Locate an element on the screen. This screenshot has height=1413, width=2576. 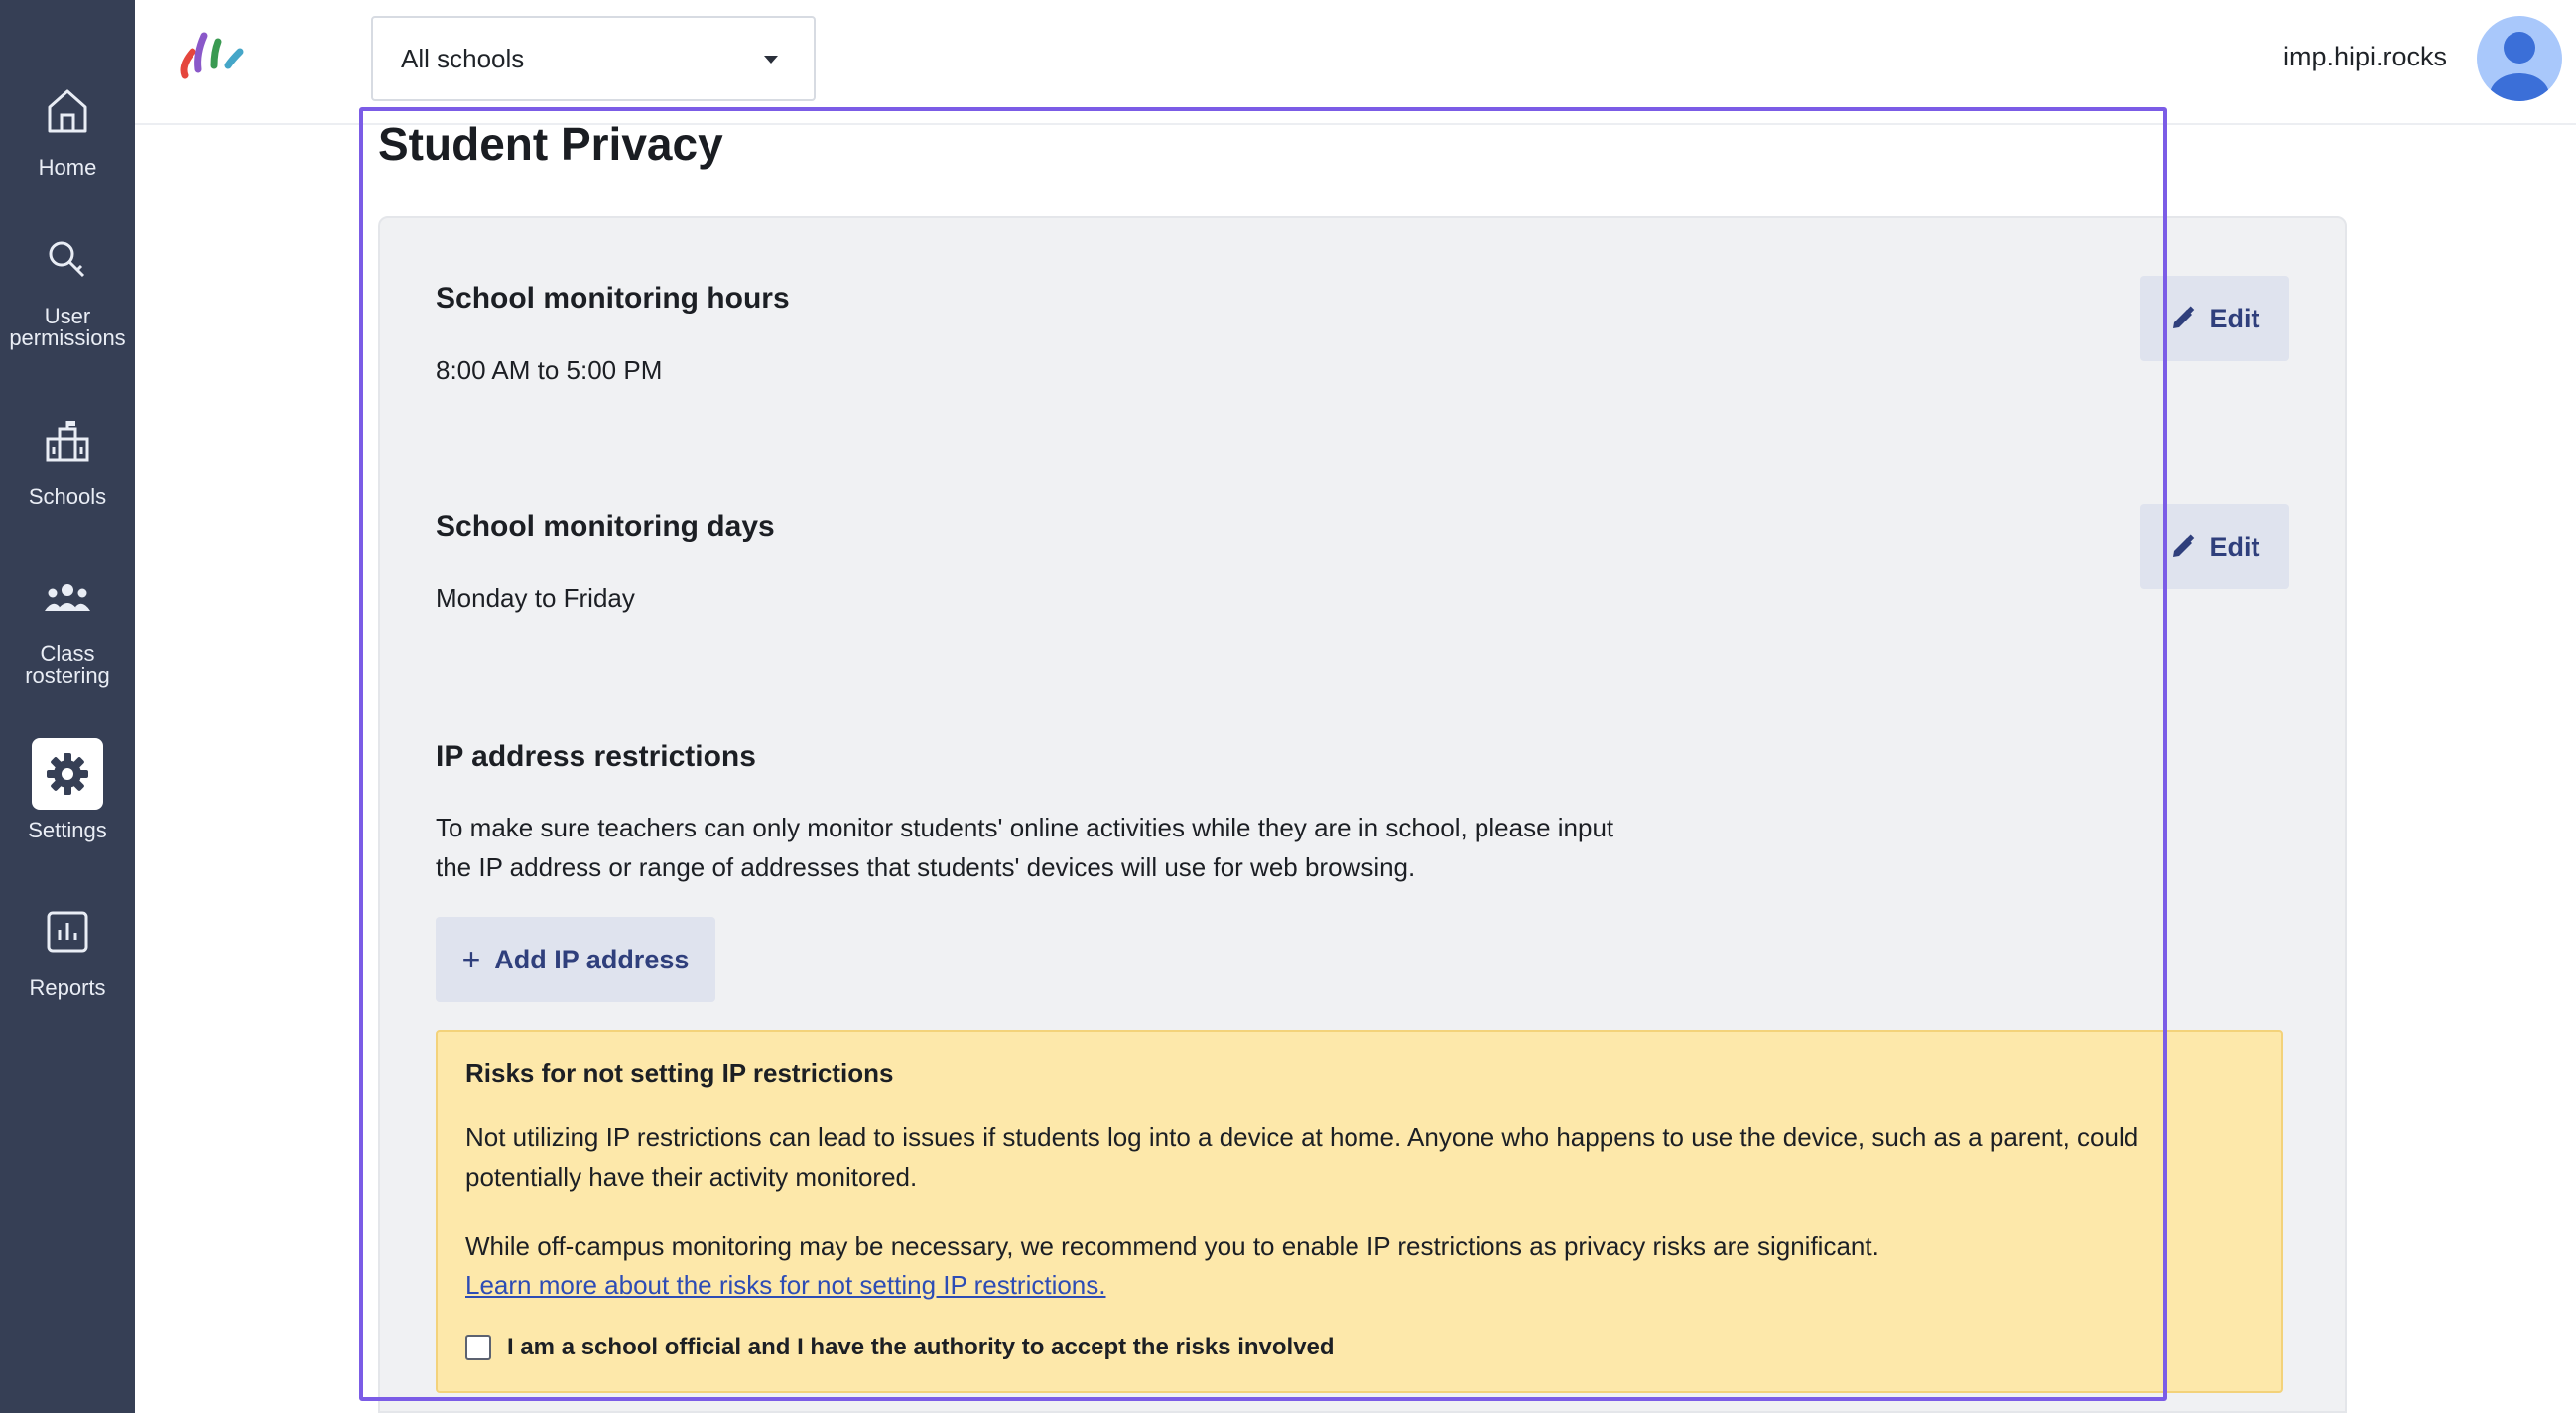
gear-icon is located at coordinates (68, 774).